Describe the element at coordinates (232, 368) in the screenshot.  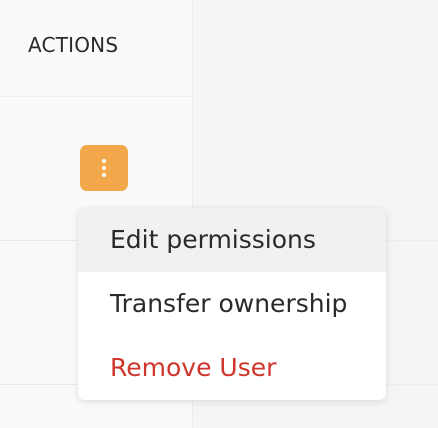
I see `menu-item-remove-user: Remove User` at that location.